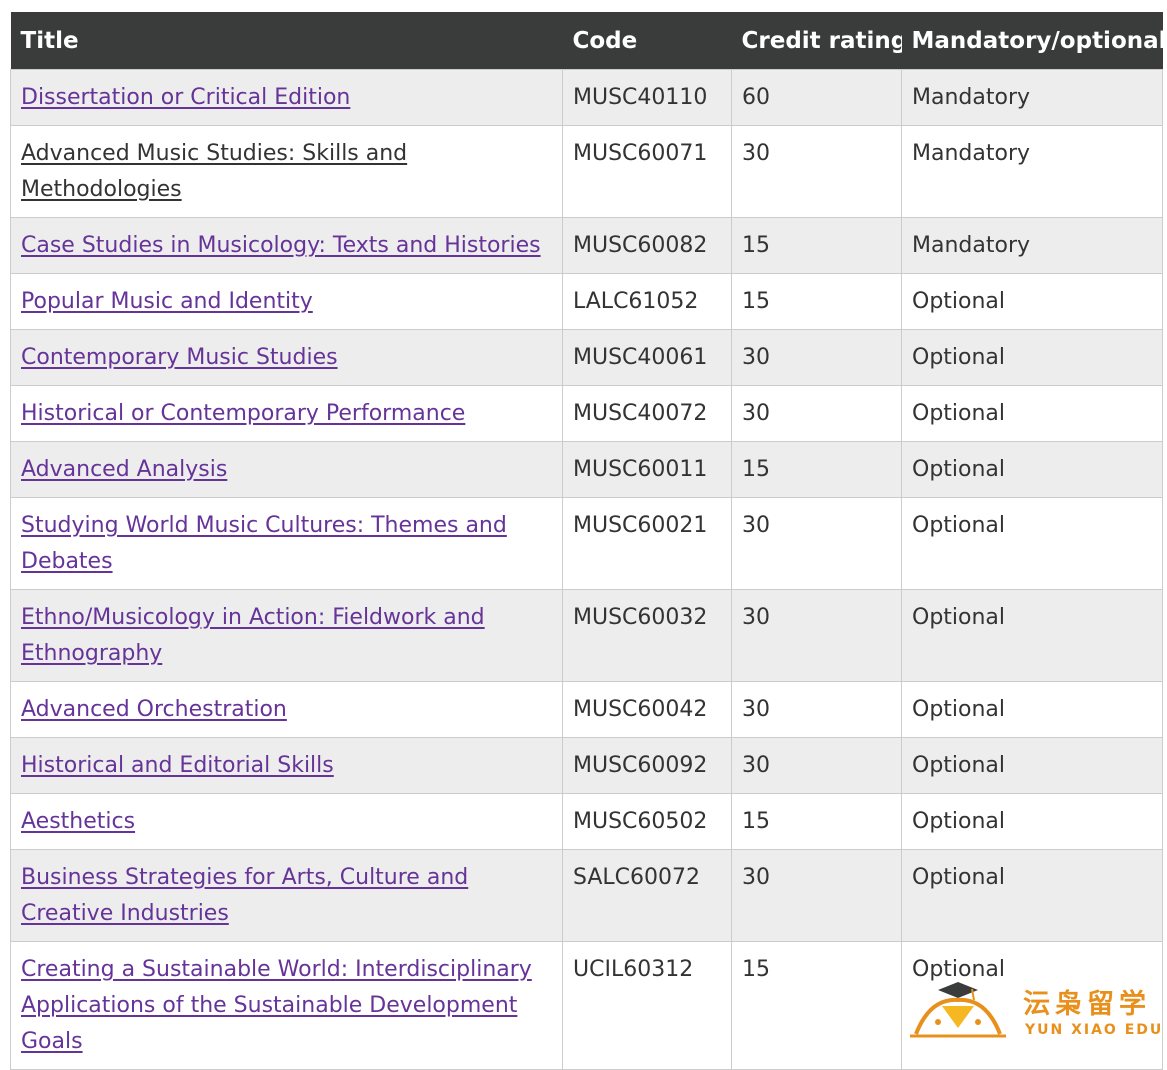 This screenshot has height=1070, width=1167. What do you see at coordinates (647, 821) in the screenshot?
I see `code-cell: MUSC60502` at bounding box center [647, 821].